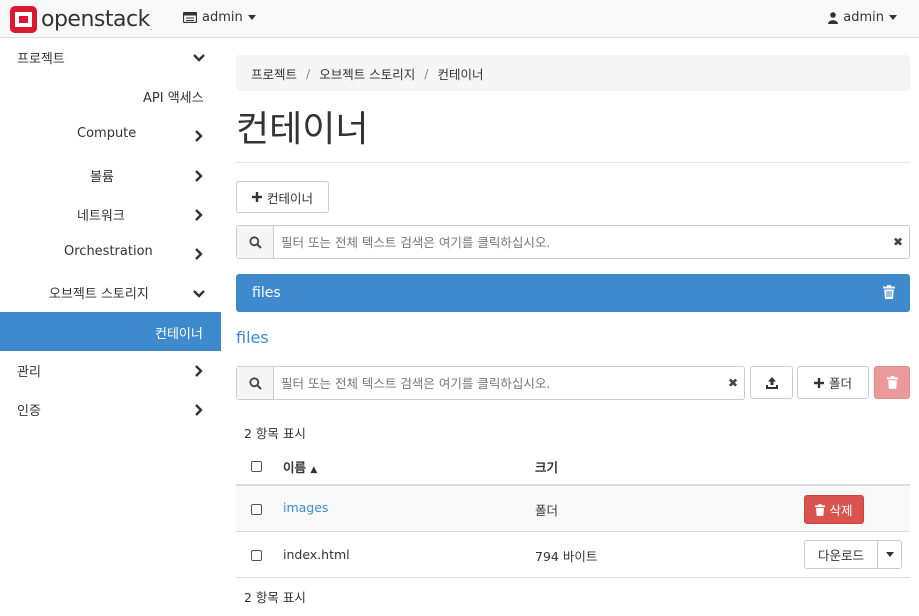 This screenshot has height=616, width=919. I want to click on sidebar-item-volumes: 볼륨, so click(110, 174).